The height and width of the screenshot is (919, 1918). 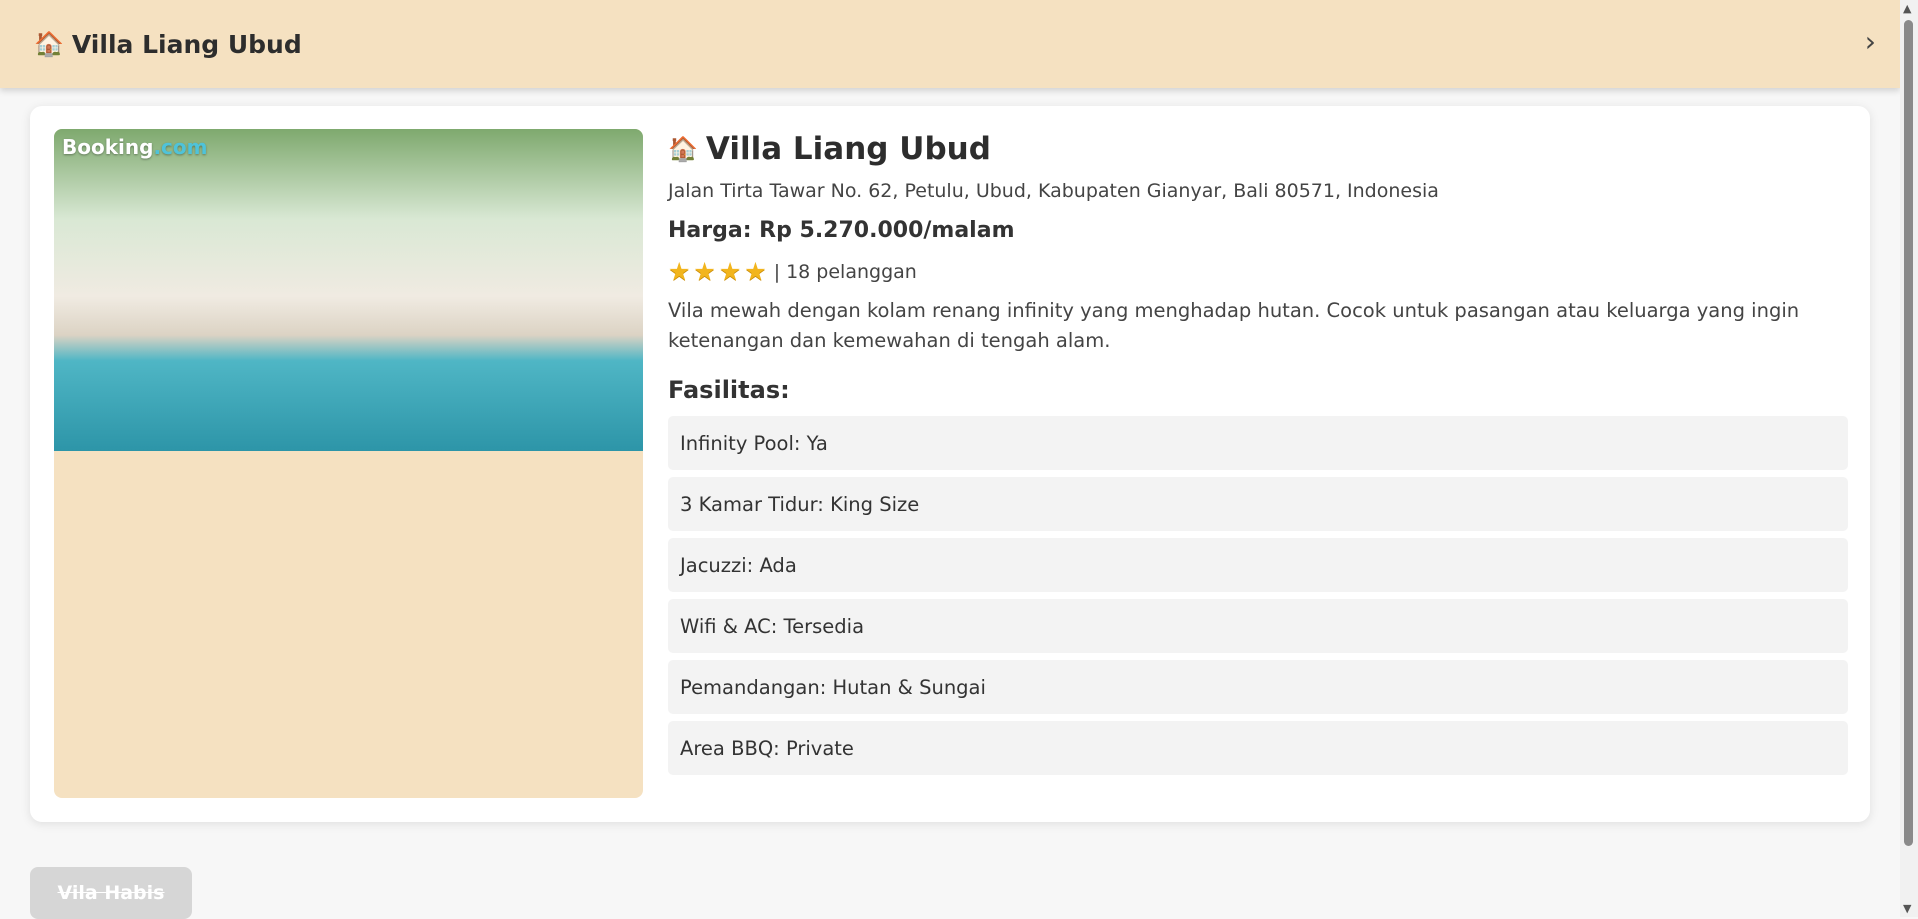 What do you see at coordinates (186, 44) in the screenshot?
I see `header-title: Villa Liang Ubud` at bounding box center [186, 44].